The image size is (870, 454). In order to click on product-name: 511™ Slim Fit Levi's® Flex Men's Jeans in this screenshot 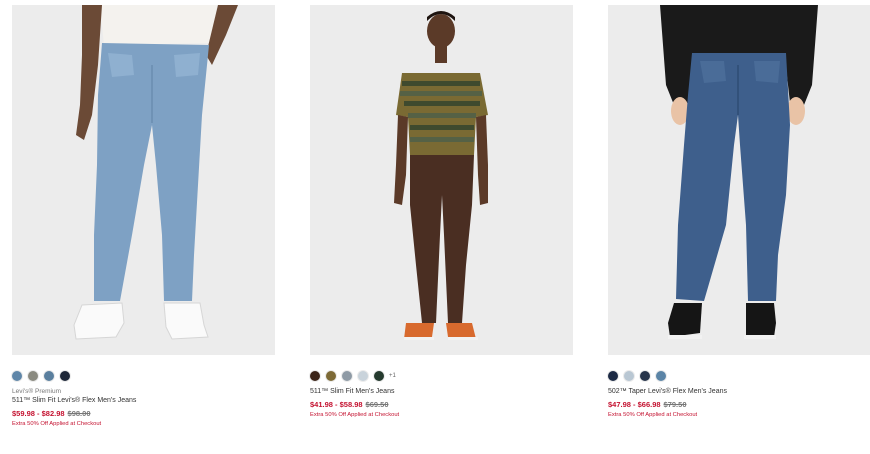, I will do `click(143, 401)`.